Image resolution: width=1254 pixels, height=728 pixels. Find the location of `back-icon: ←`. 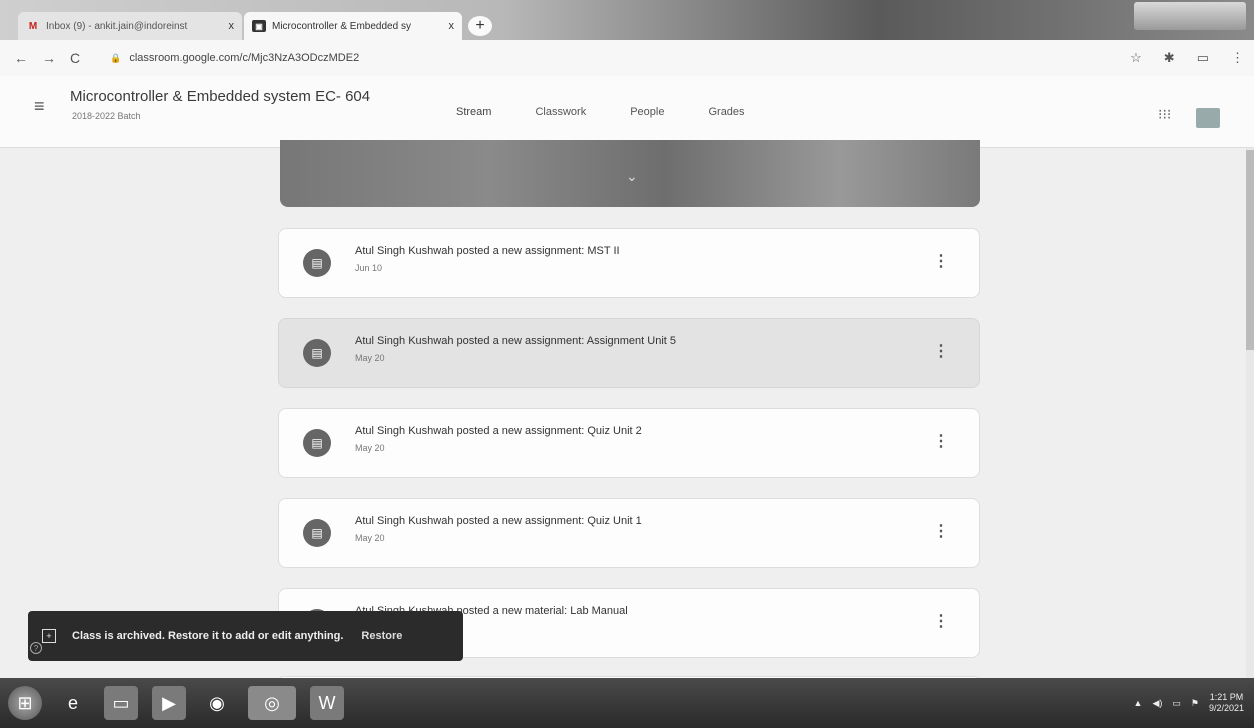

back-icon: ← is located at coordinates (21, 58).